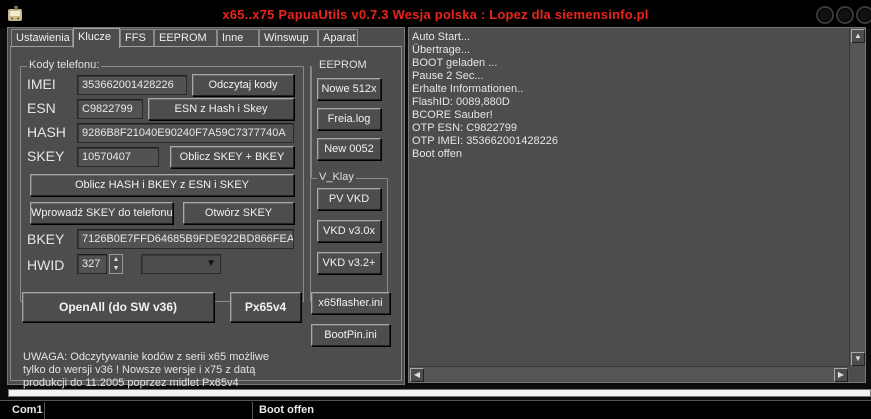  I want to click on tab-ustawienia: Ustawienia, so click(42, 38).